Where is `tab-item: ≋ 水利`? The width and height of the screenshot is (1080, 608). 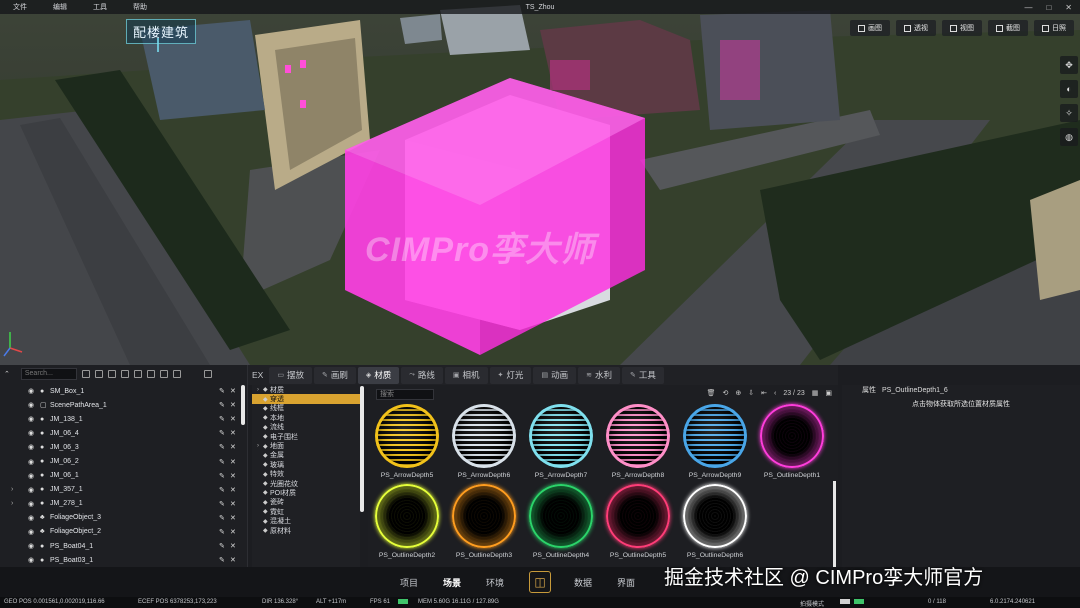 tab-item: ≋ 水利 is located at coordinates (599, 375).